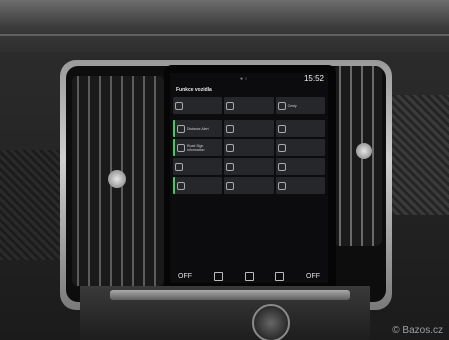 The width and height of the screenshot is (449, 340). What do you see at coordinates (194, 90) in the screenshot?
I see `screen-title: Funkce vozidla` at bounding box center [194, 90].